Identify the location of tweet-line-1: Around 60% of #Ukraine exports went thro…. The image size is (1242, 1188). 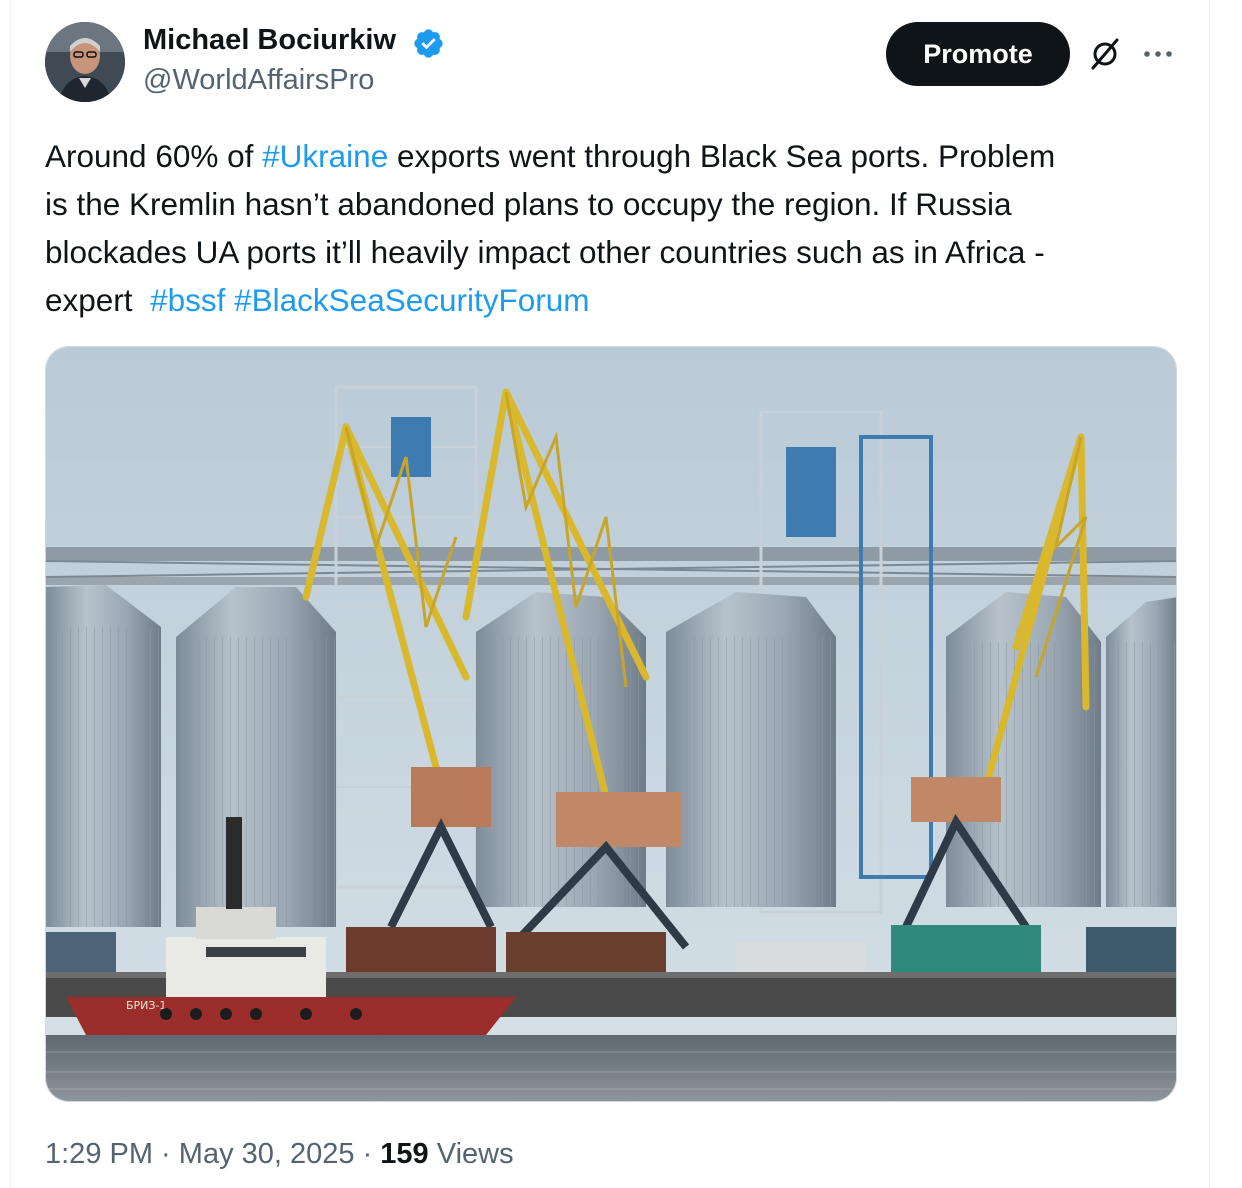
(615, 156).